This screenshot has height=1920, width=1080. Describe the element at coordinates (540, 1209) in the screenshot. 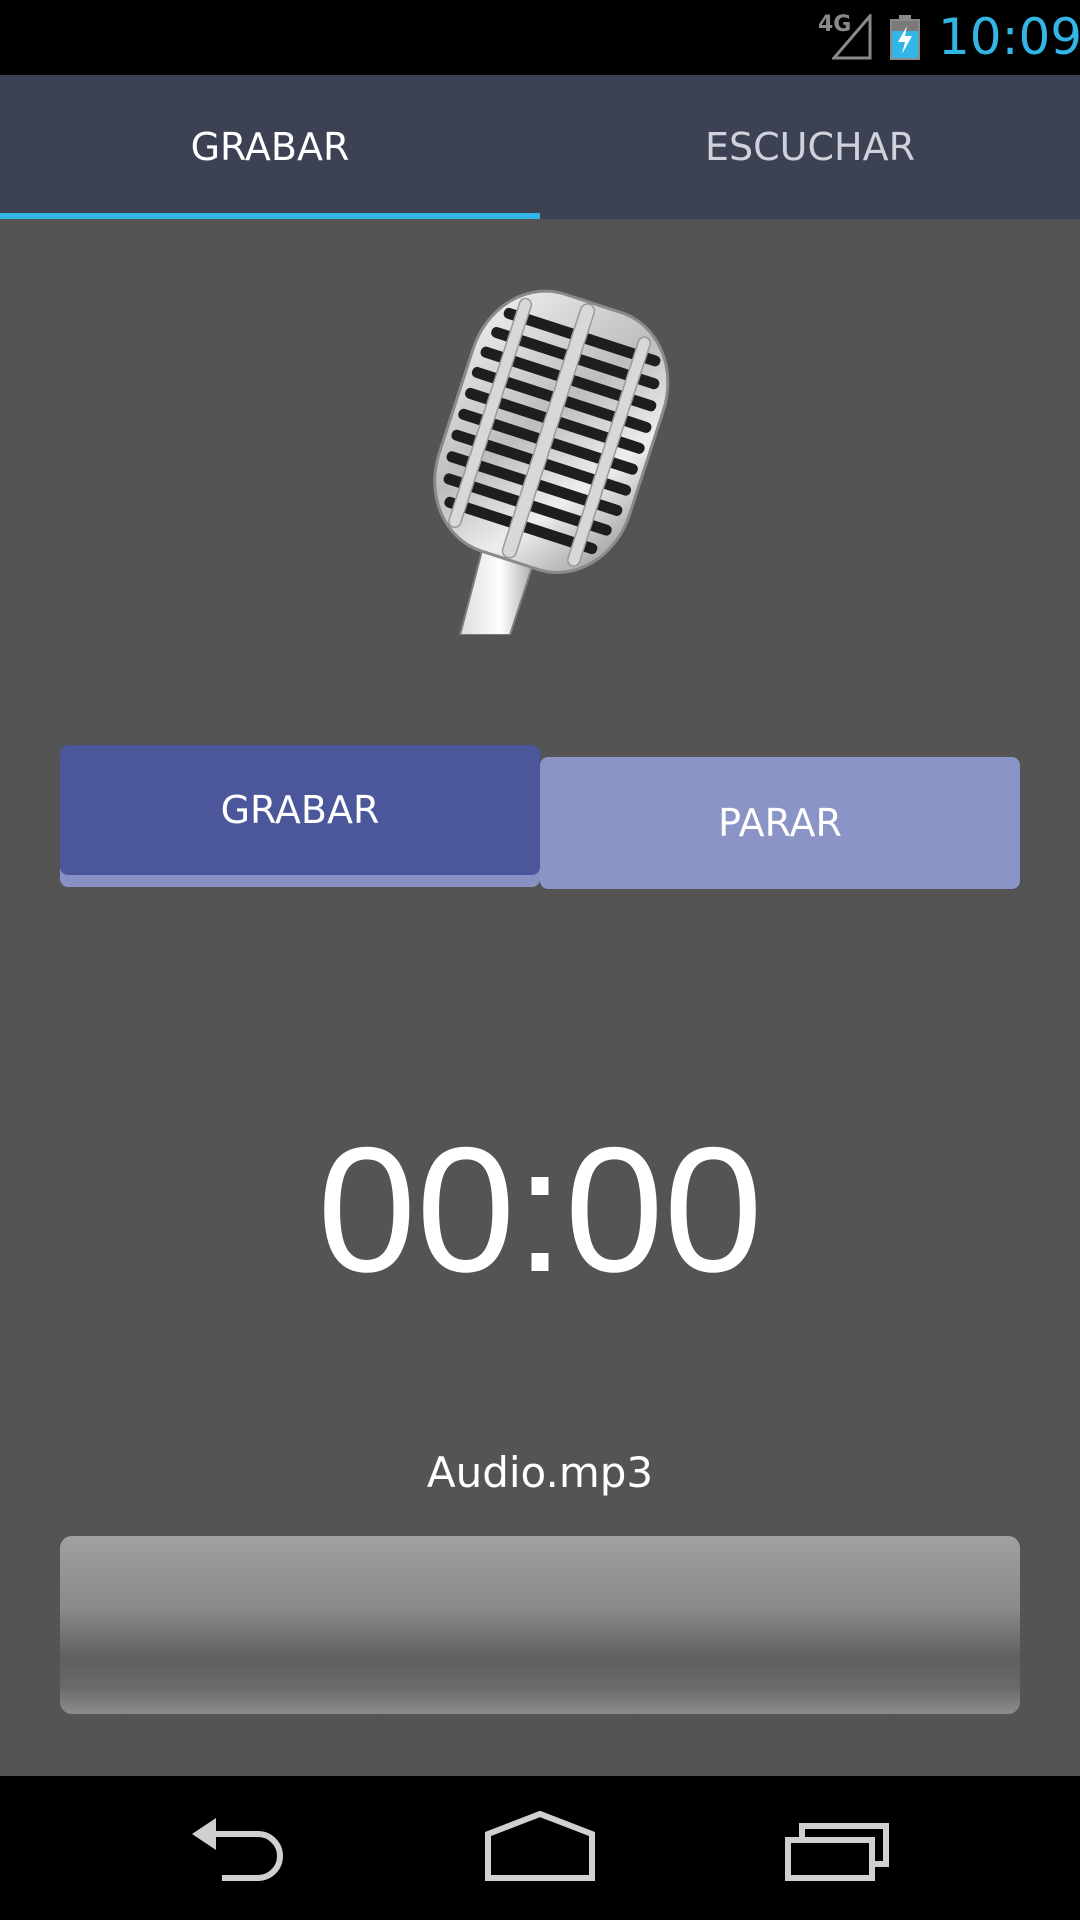

I see `elapsed-timer: 00:00` at that location.